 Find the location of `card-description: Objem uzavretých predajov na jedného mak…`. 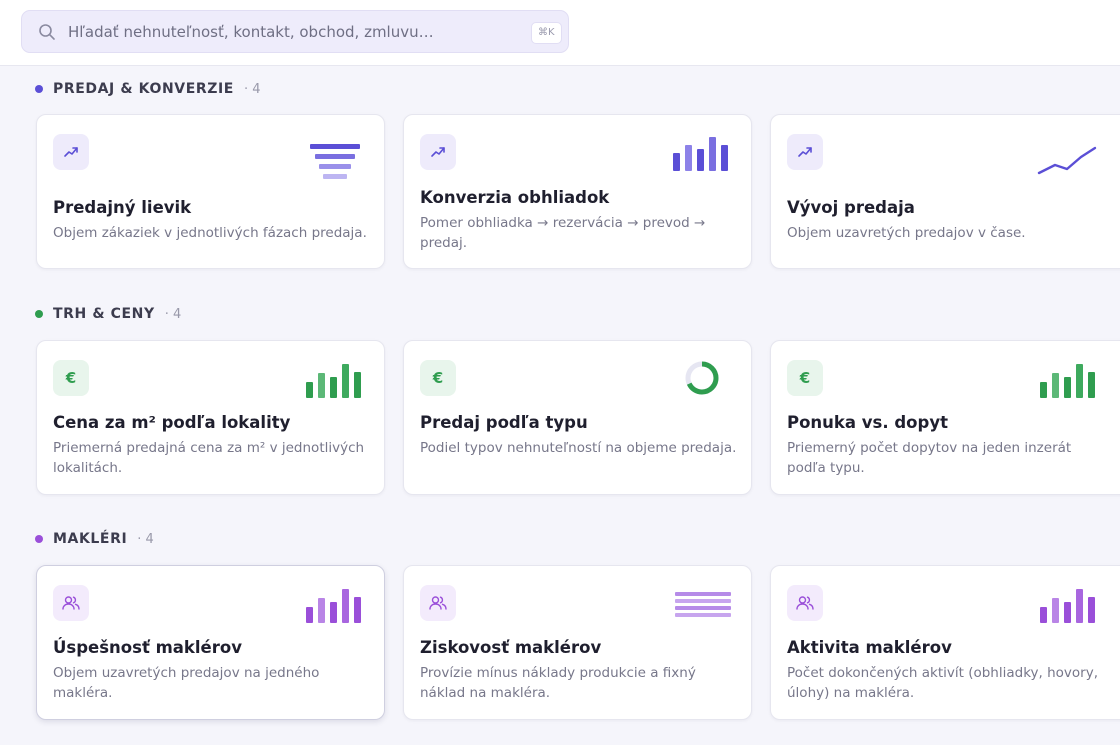

card-description: Objem uzavretých predajov na jedného mak… is located at coordinates (186, 683).